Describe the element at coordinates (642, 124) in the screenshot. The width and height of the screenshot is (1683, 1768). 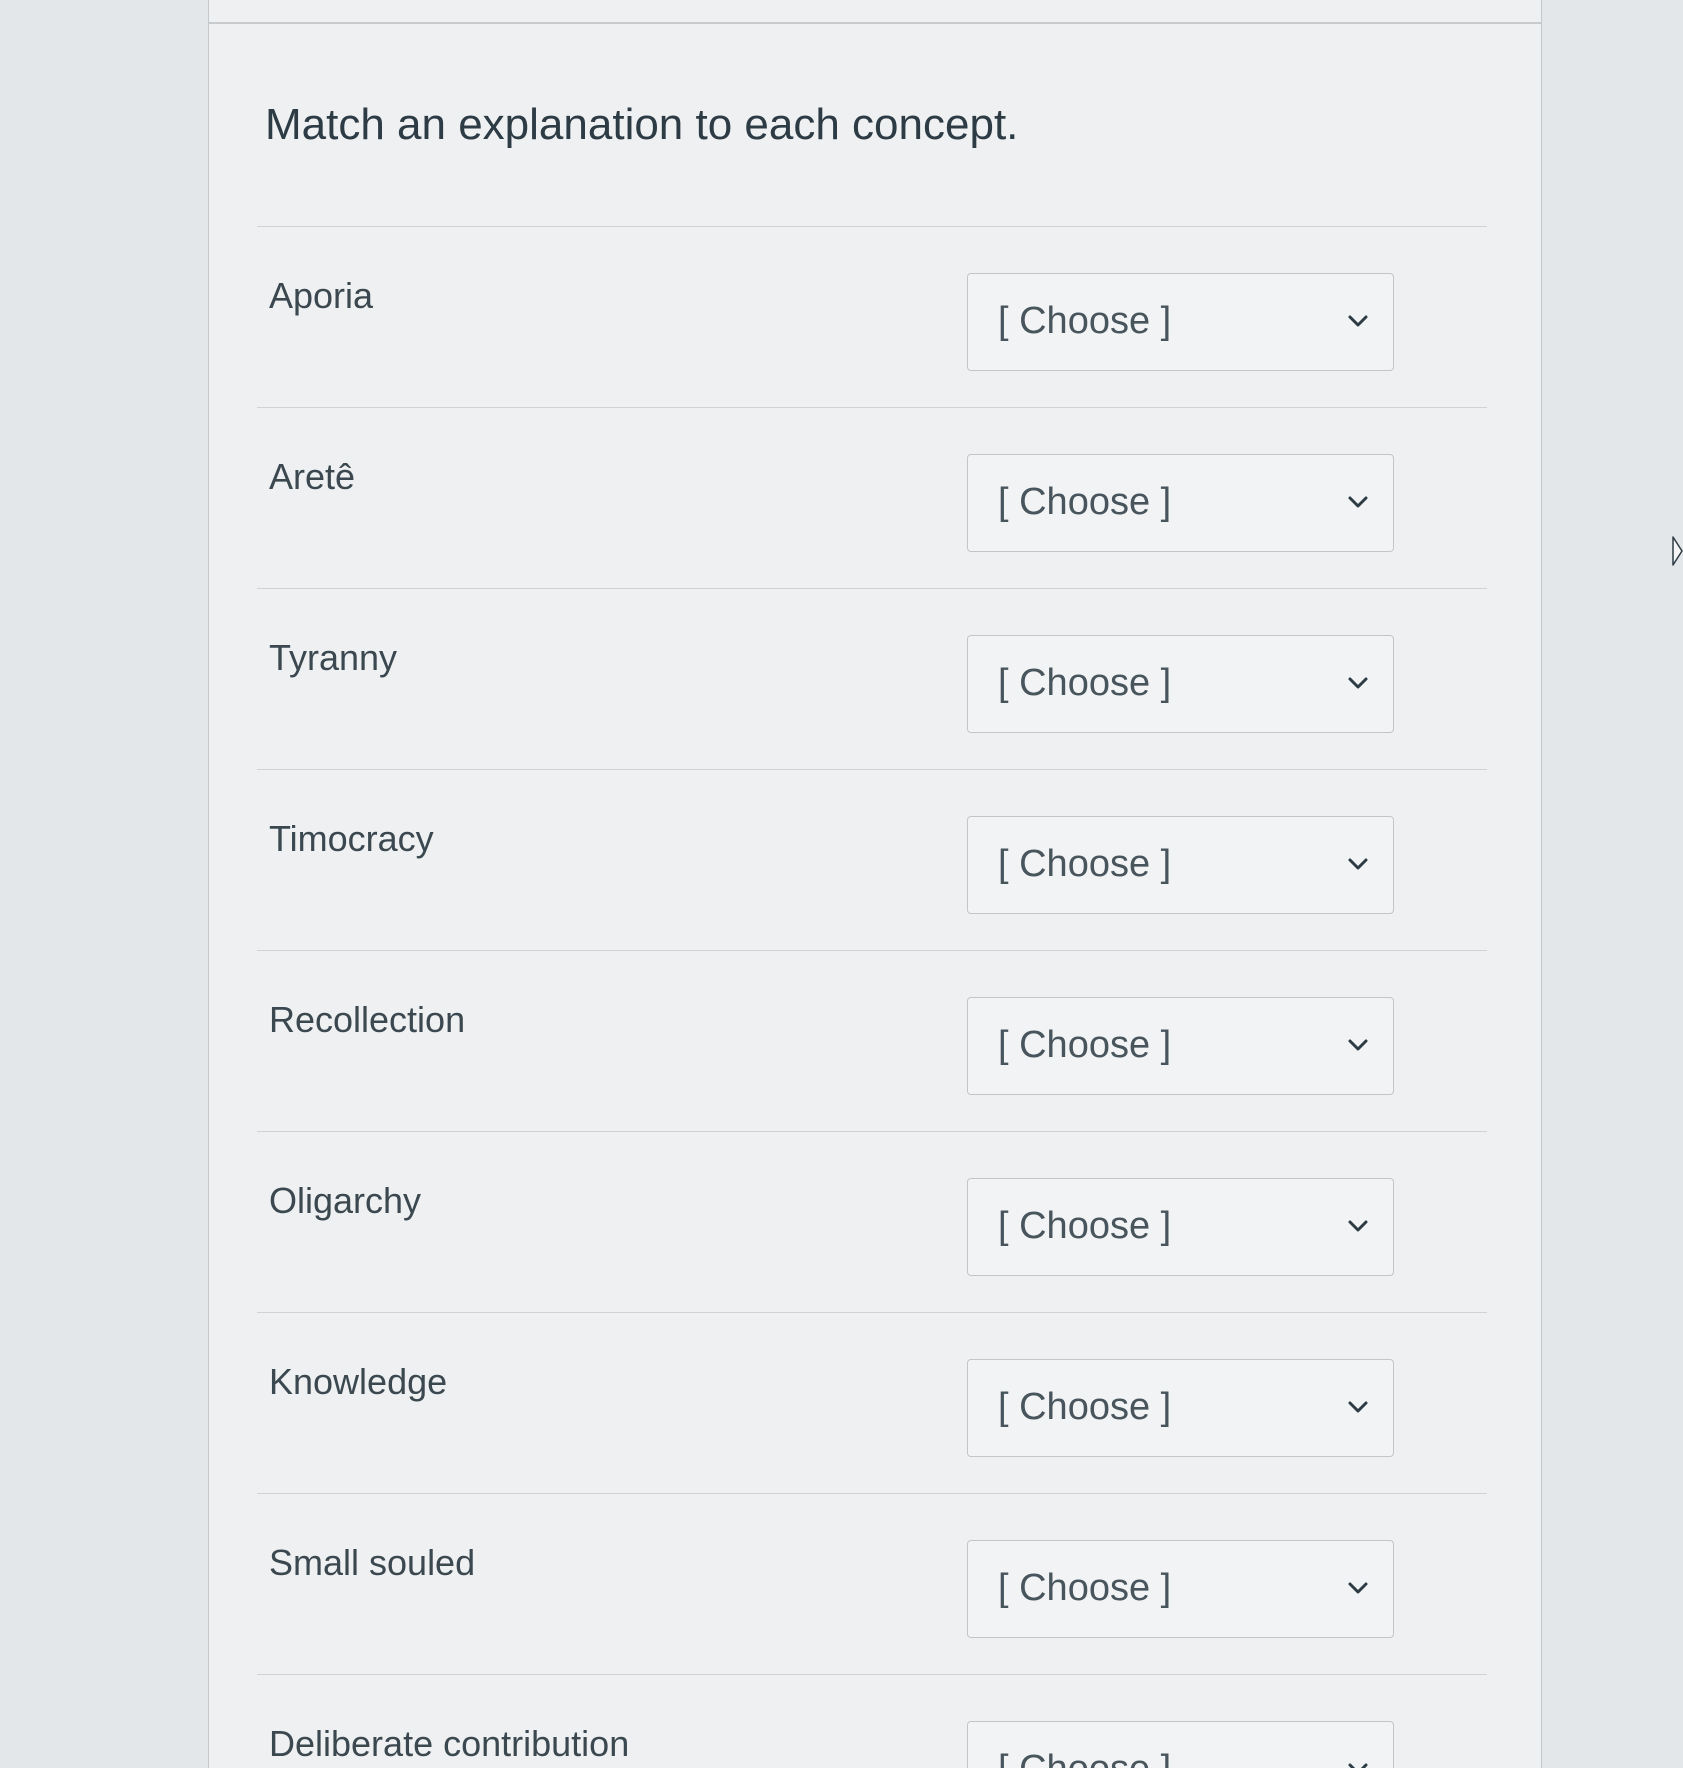
I see `question-prompt: Match an explanation to each concept.` at that location.